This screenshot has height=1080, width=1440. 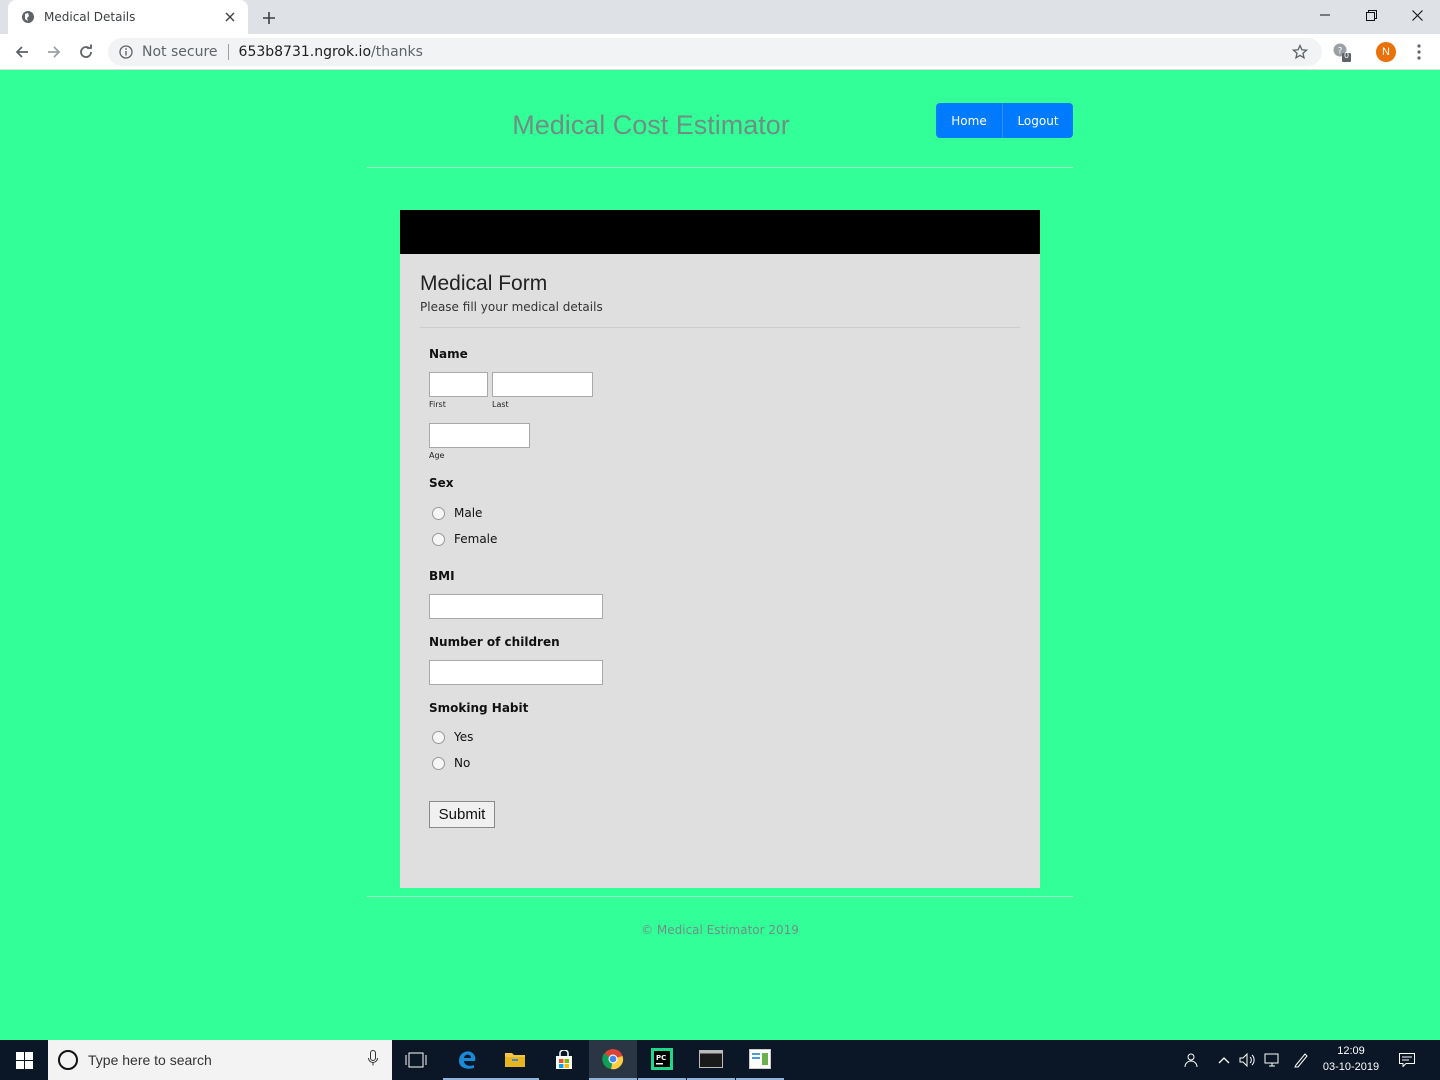 What do you see at coordinates (416, 1060) in the screenshot?
I see `task-view-icon` at bounding box center [416, 1060].